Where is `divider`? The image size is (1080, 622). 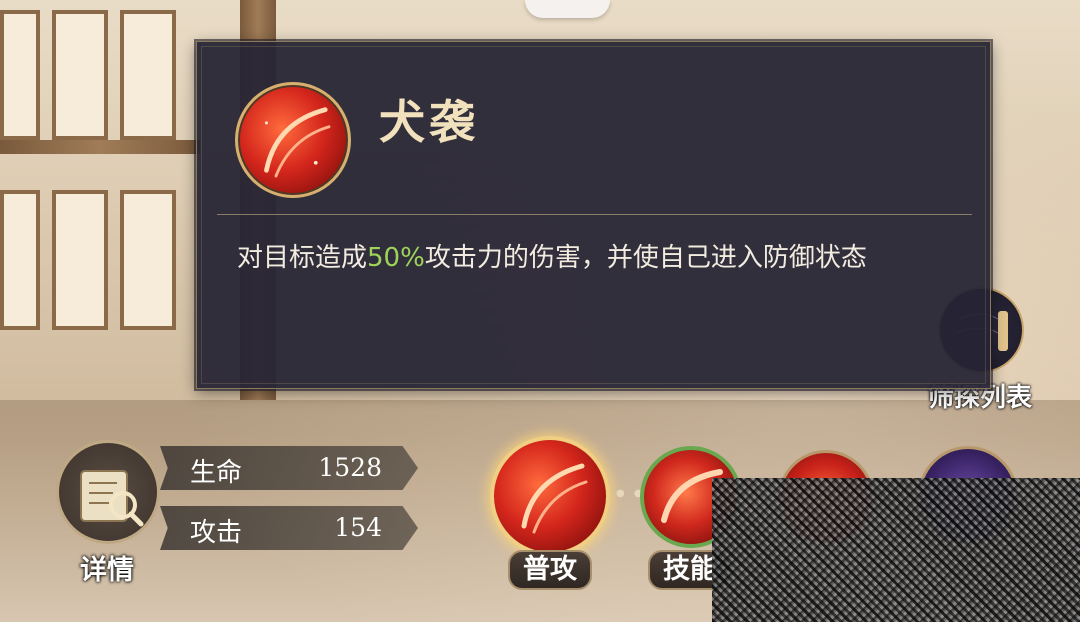
divider is located at coordinates (594, 214).